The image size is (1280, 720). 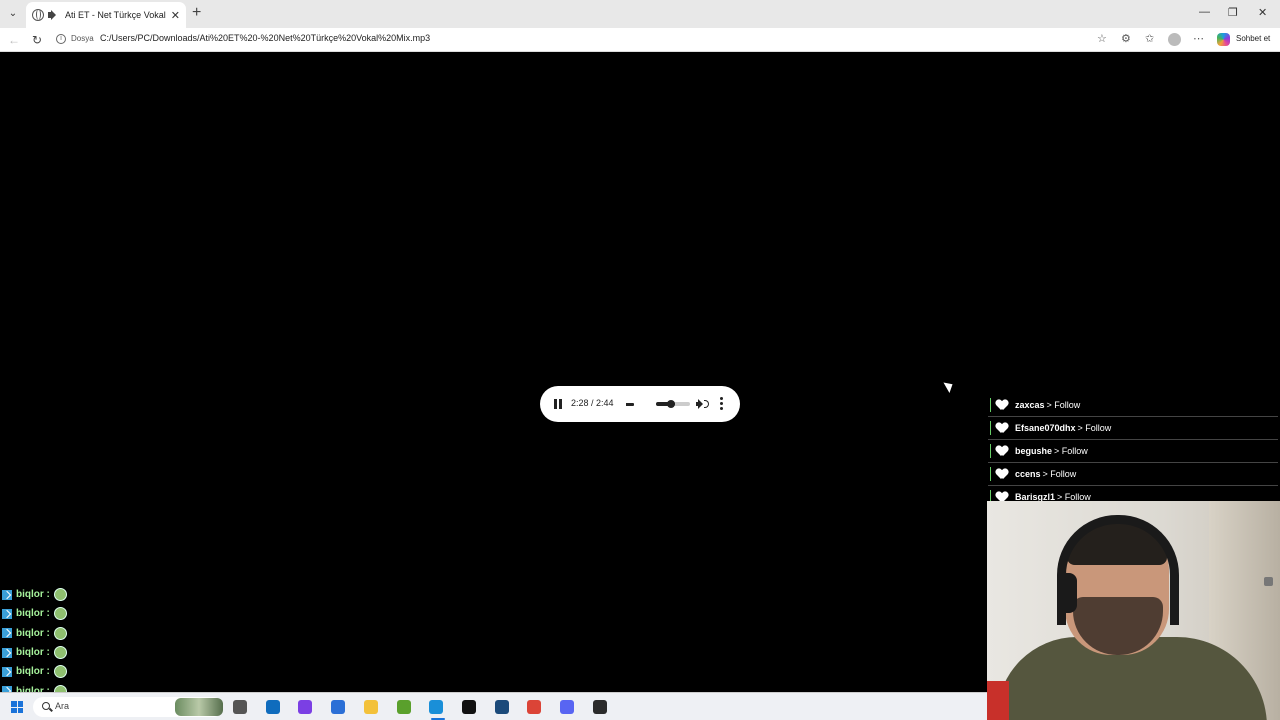 I want to click on globe-icon, so click(x=38, y=15).